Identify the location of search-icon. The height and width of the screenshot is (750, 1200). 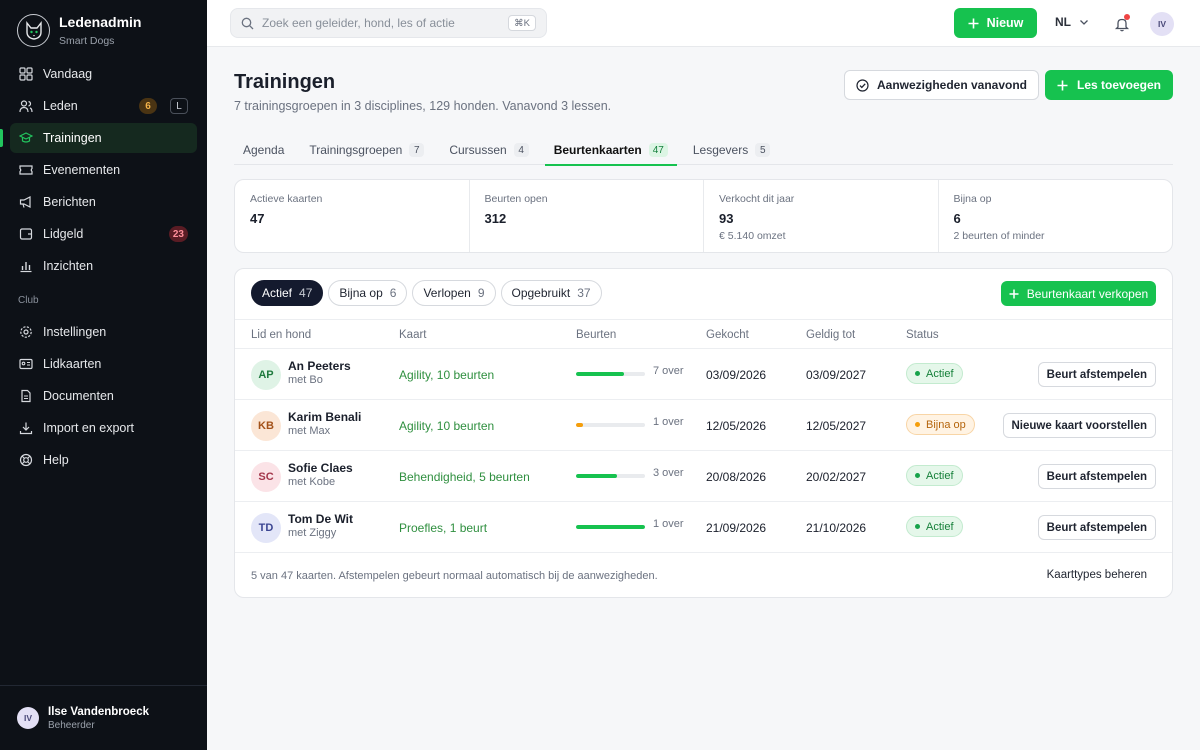
(247, 23).